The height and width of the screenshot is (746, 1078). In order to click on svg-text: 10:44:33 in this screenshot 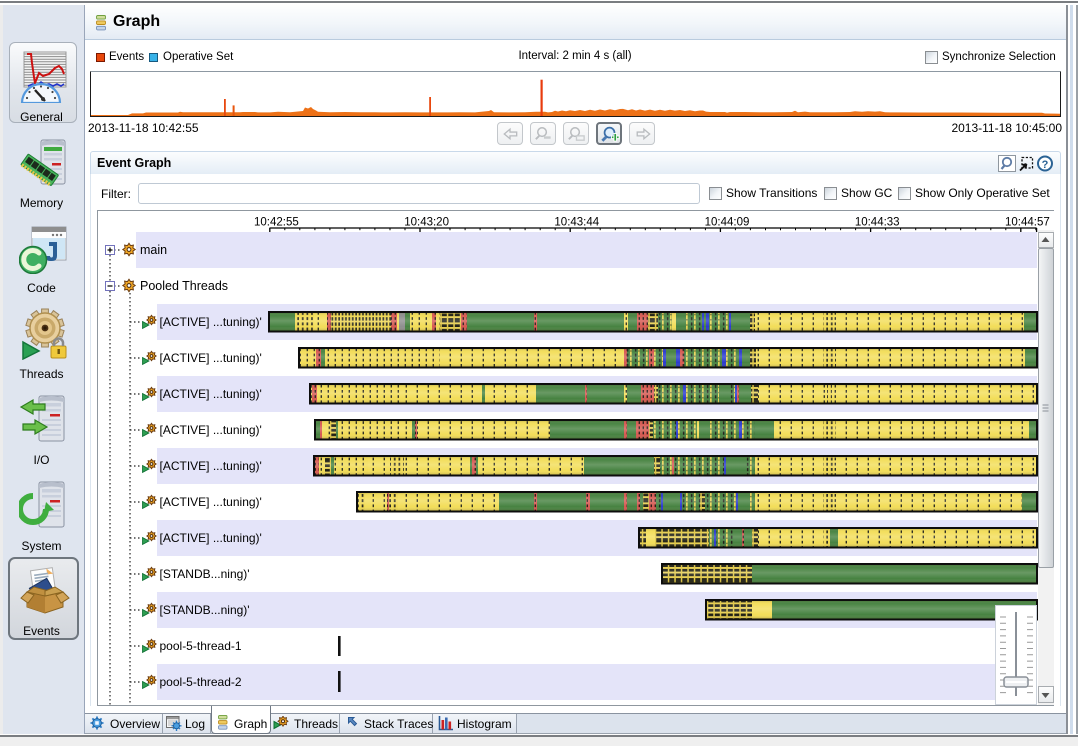, I will do `click(877, 223)`.